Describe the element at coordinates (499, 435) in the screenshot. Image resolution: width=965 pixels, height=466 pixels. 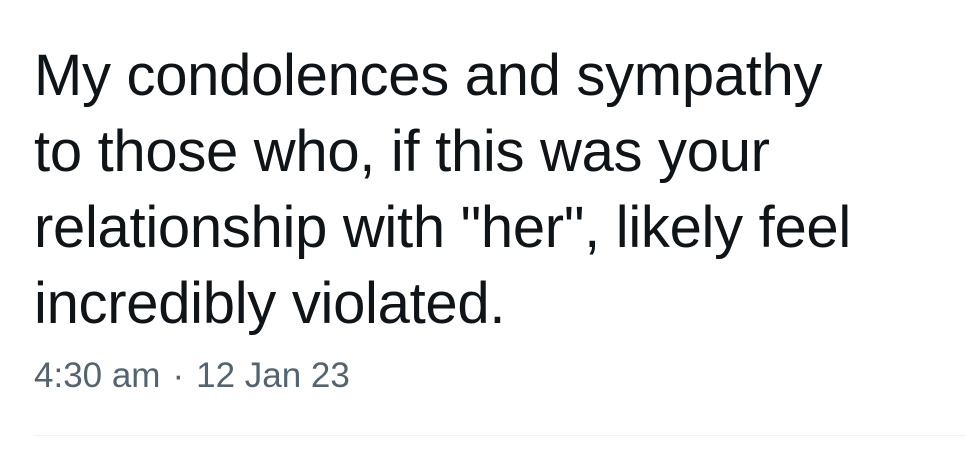
I see `divider` at that location.